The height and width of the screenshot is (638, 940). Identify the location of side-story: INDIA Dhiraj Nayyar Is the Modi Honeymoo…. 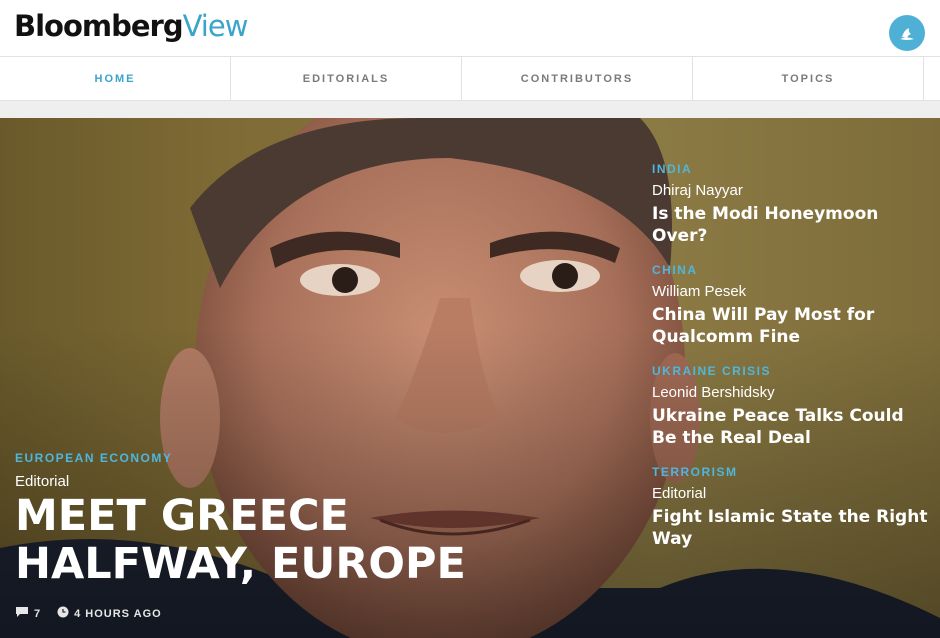
(792, 204).